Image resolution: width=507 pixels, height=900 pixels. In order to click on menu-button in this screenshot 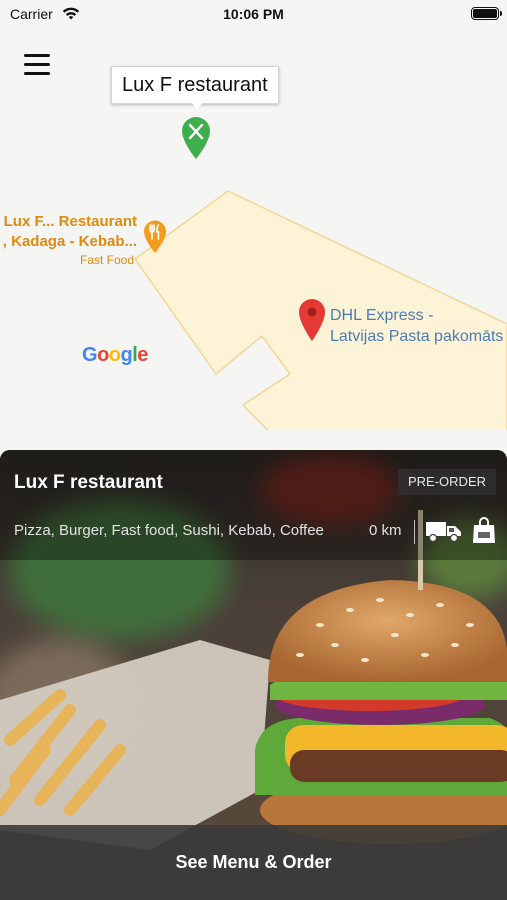, I will do `click(38, 65)`.